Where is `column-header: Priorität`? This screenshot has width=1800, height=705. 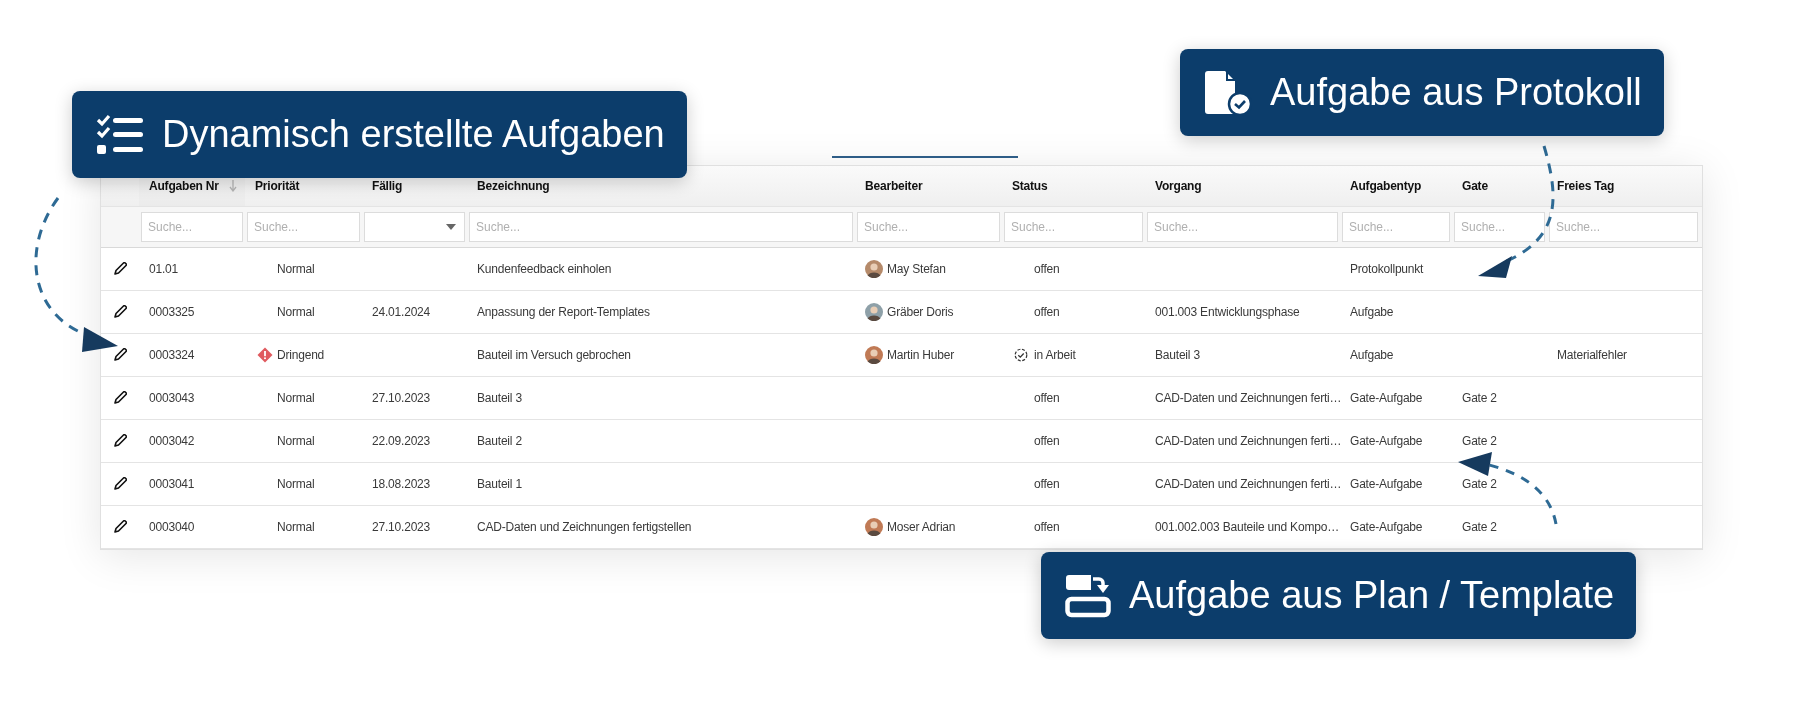
column-header: Priorität is located at coordinates (277, 186).